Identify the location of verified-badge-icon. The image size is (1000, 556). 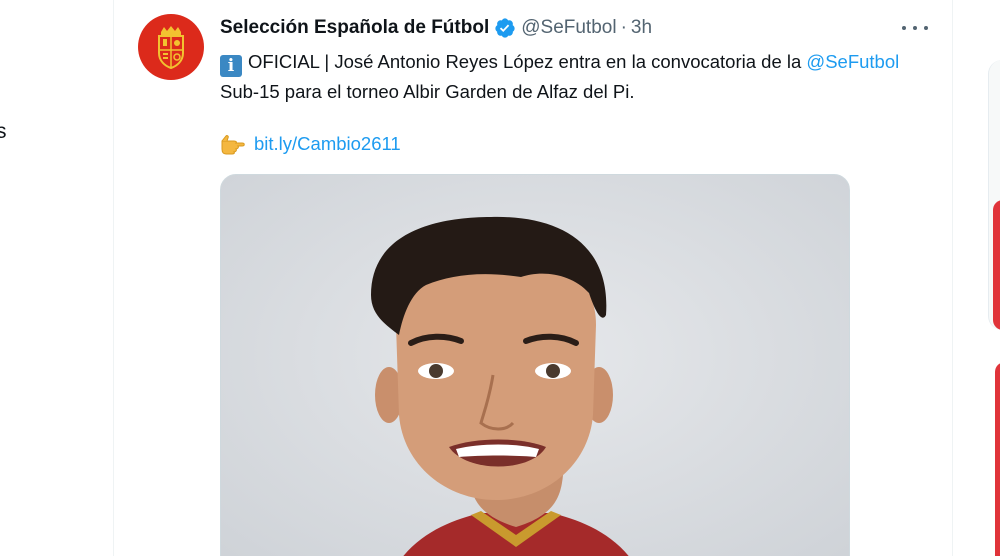
(505, 28).